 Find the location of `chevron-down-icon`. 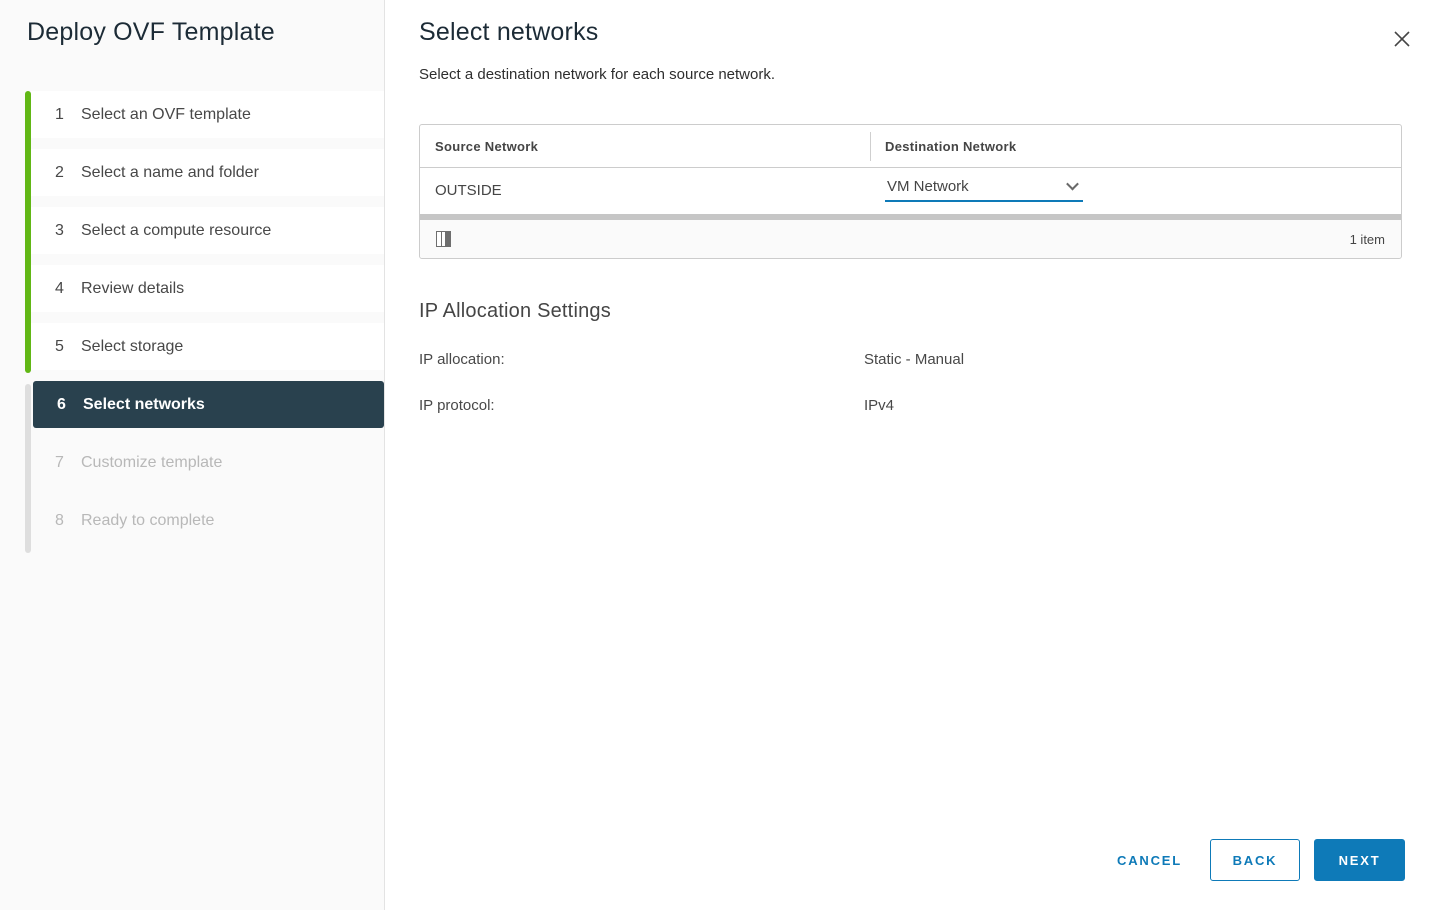

chevron-down-icon is located at coordinates (1072, 183).